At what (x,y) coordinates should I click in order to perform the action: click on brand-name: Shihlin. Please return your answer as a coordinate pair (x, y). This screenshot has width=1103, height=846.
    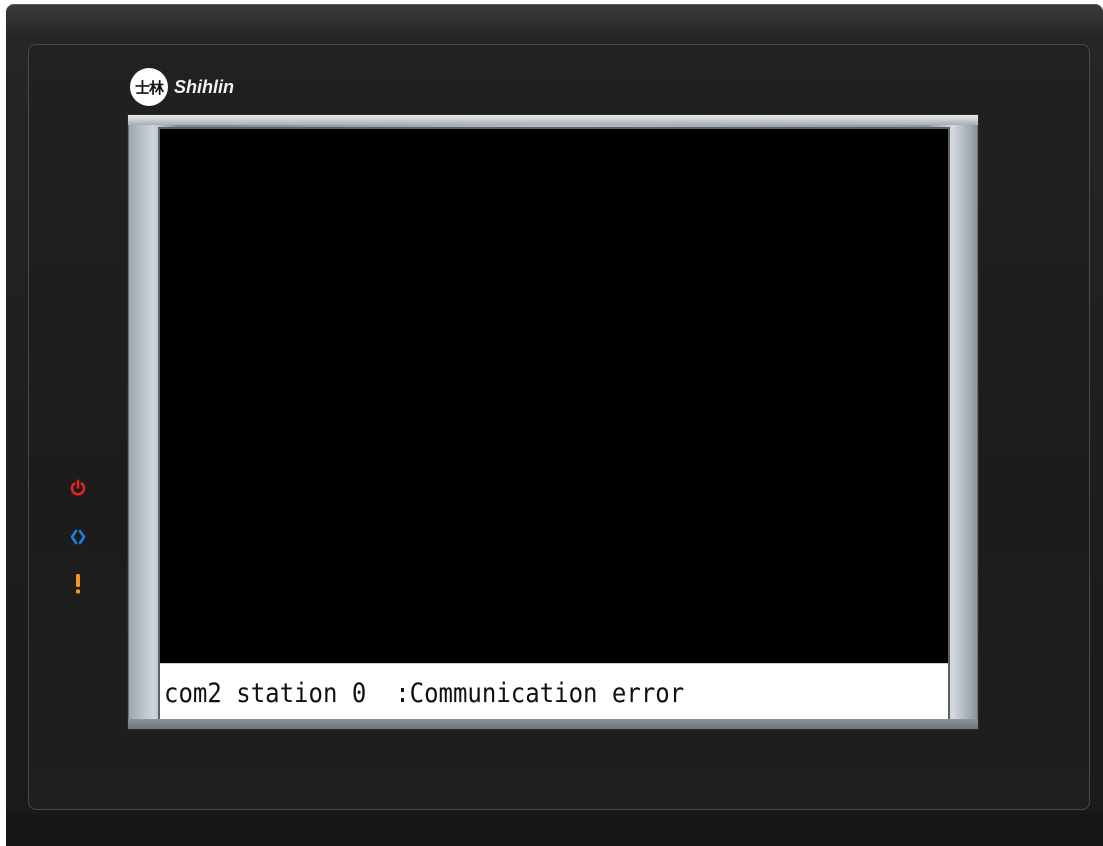
    Looking at the image, I should click on (204, 86).